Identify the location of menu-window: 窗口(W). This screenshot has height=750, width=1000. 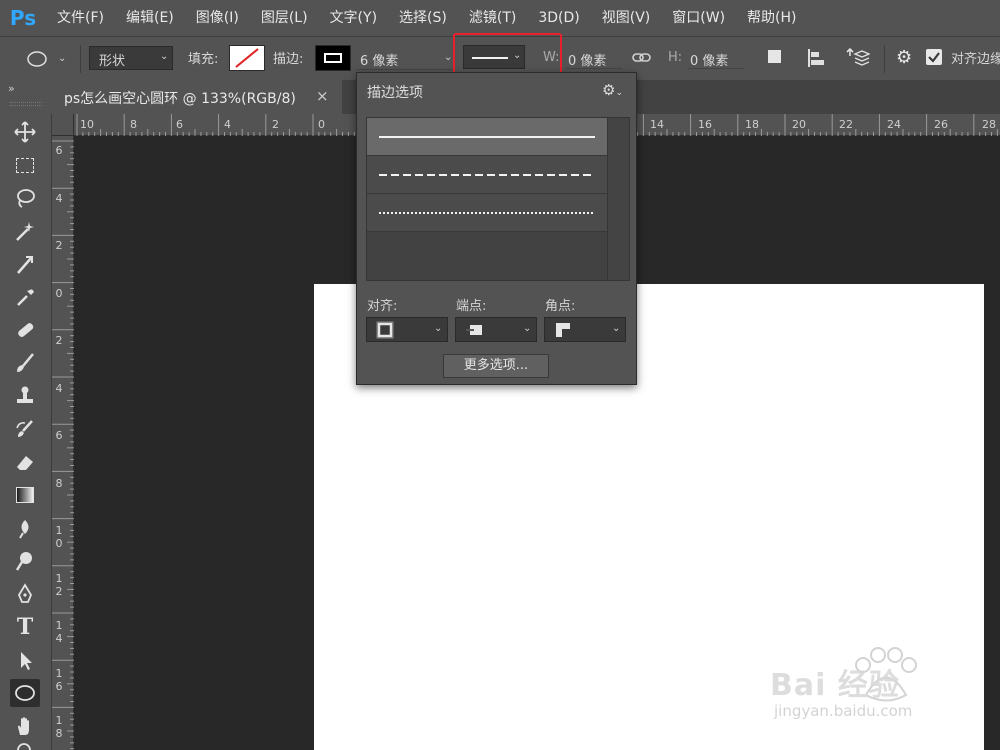
(698, 18).